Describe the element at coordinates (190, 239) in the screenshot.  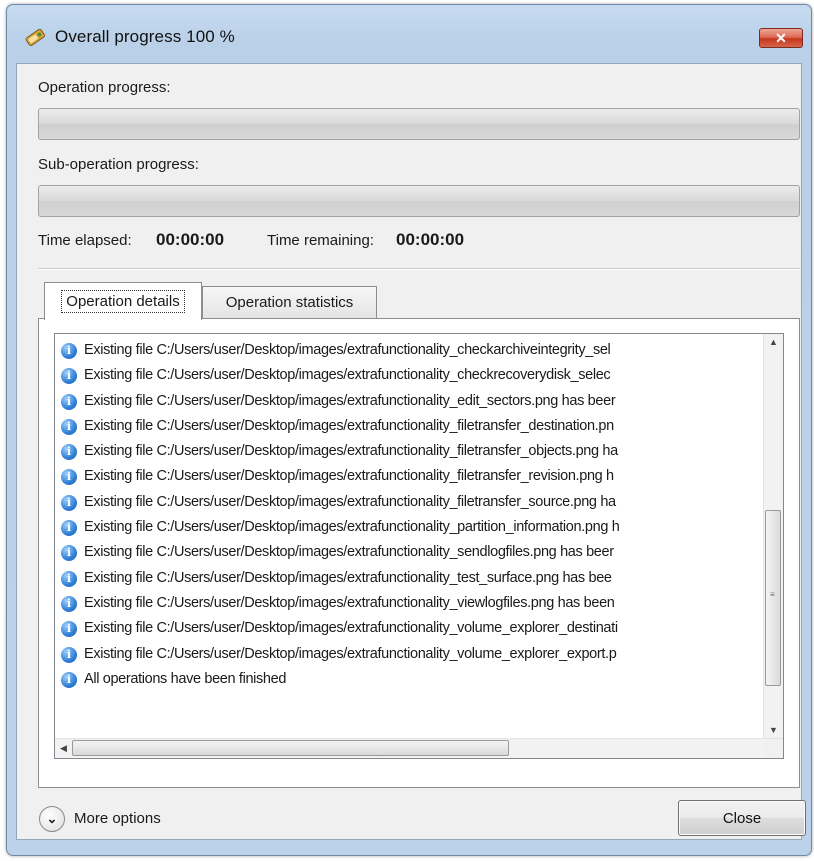
I see `time-elapsed-value: 00:00:00` at that location.